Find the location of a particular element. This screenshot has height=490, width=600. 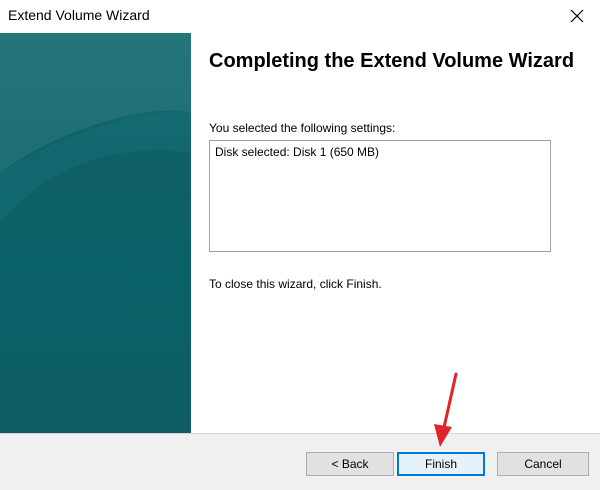

settings-summary-box: Disk selected: Disk 1 (650 MB) is located at coordinates (380, 196).